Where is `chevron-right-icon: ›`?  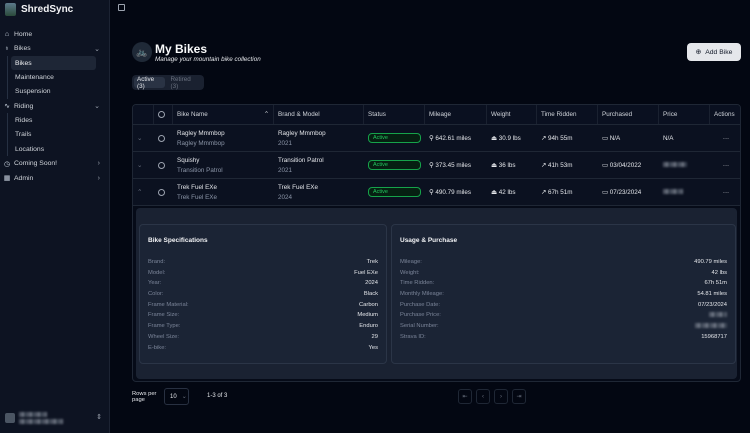
chevron-right-icon: › is located at coordinates (98, 178).